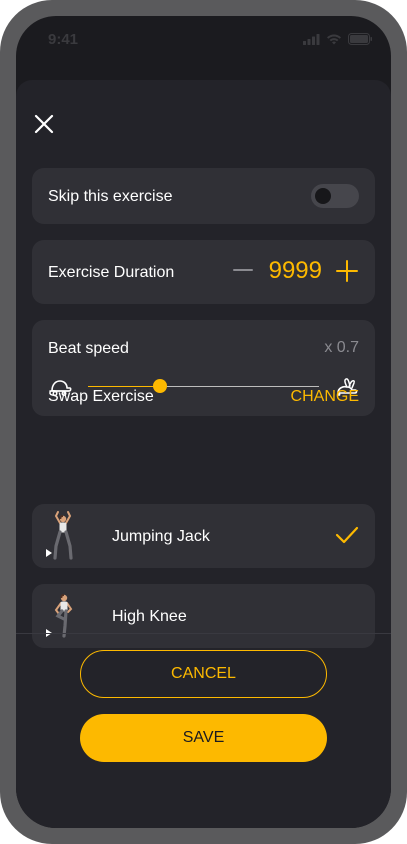 This screenshot has width=407, height=844. What do you see at coordinates (295, 270) in the screenshot?
I see `duration-value: 9999` at bounding box center [295, 270].